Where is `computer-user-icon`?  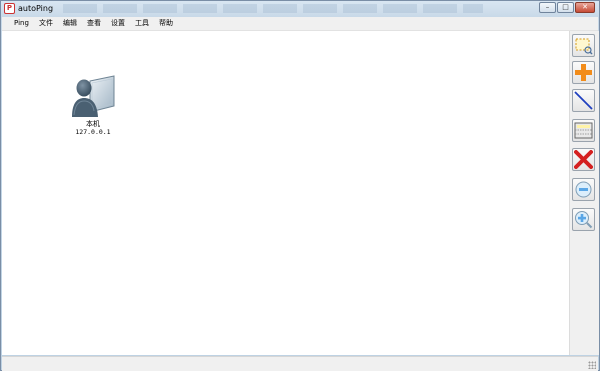 computer-user-icon is located at coordinates (93, 96).